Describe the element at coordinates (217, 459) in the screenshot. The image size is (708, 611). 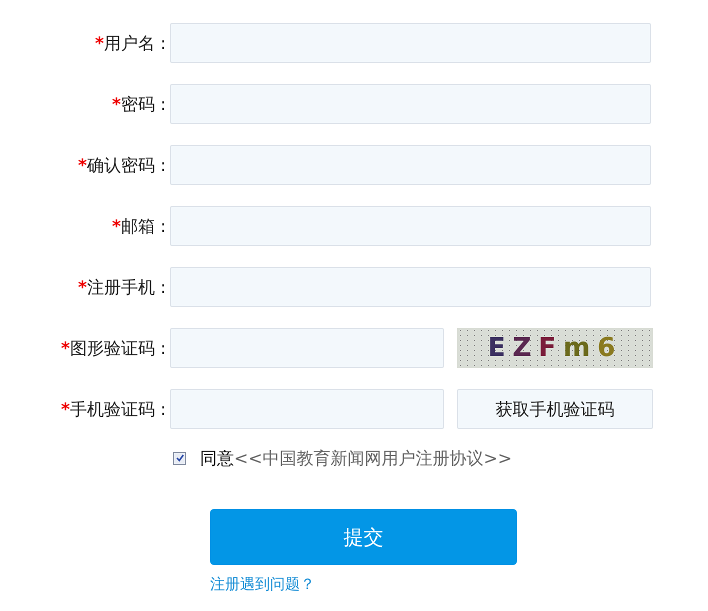
I see `agree-label: 同意` at that location.